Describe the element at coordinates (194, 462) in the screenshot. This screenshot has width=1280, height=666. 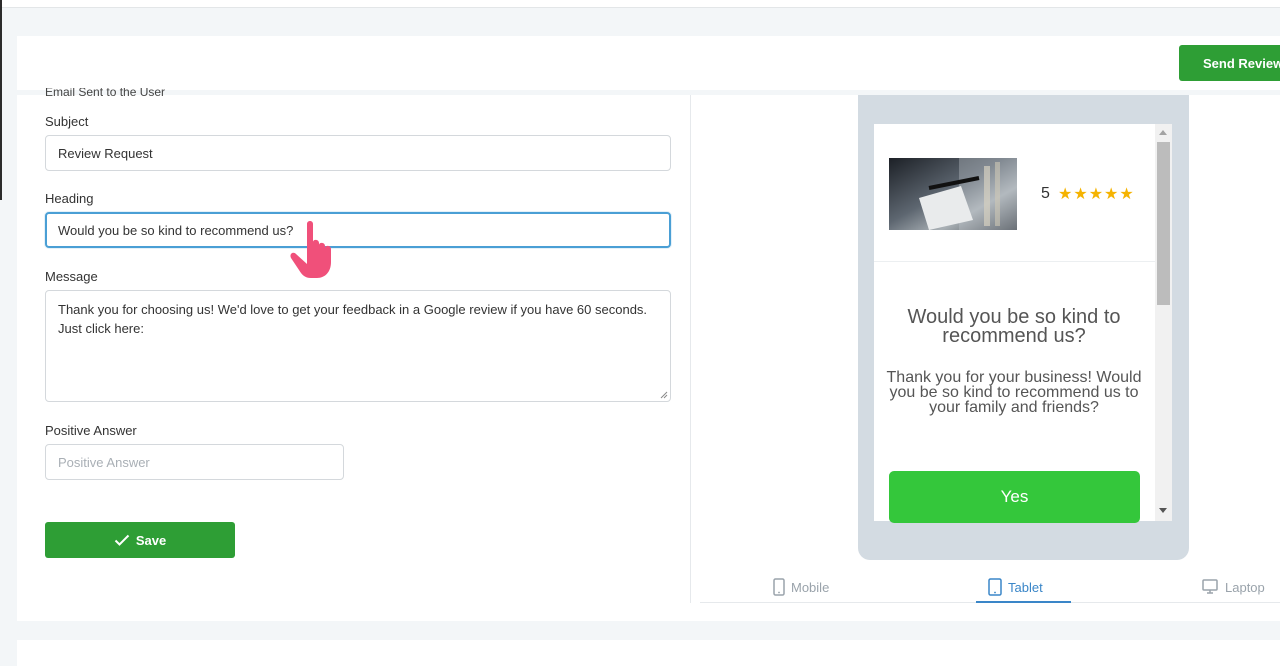
I see `positive-answer-input: Positive Answer` at that location.